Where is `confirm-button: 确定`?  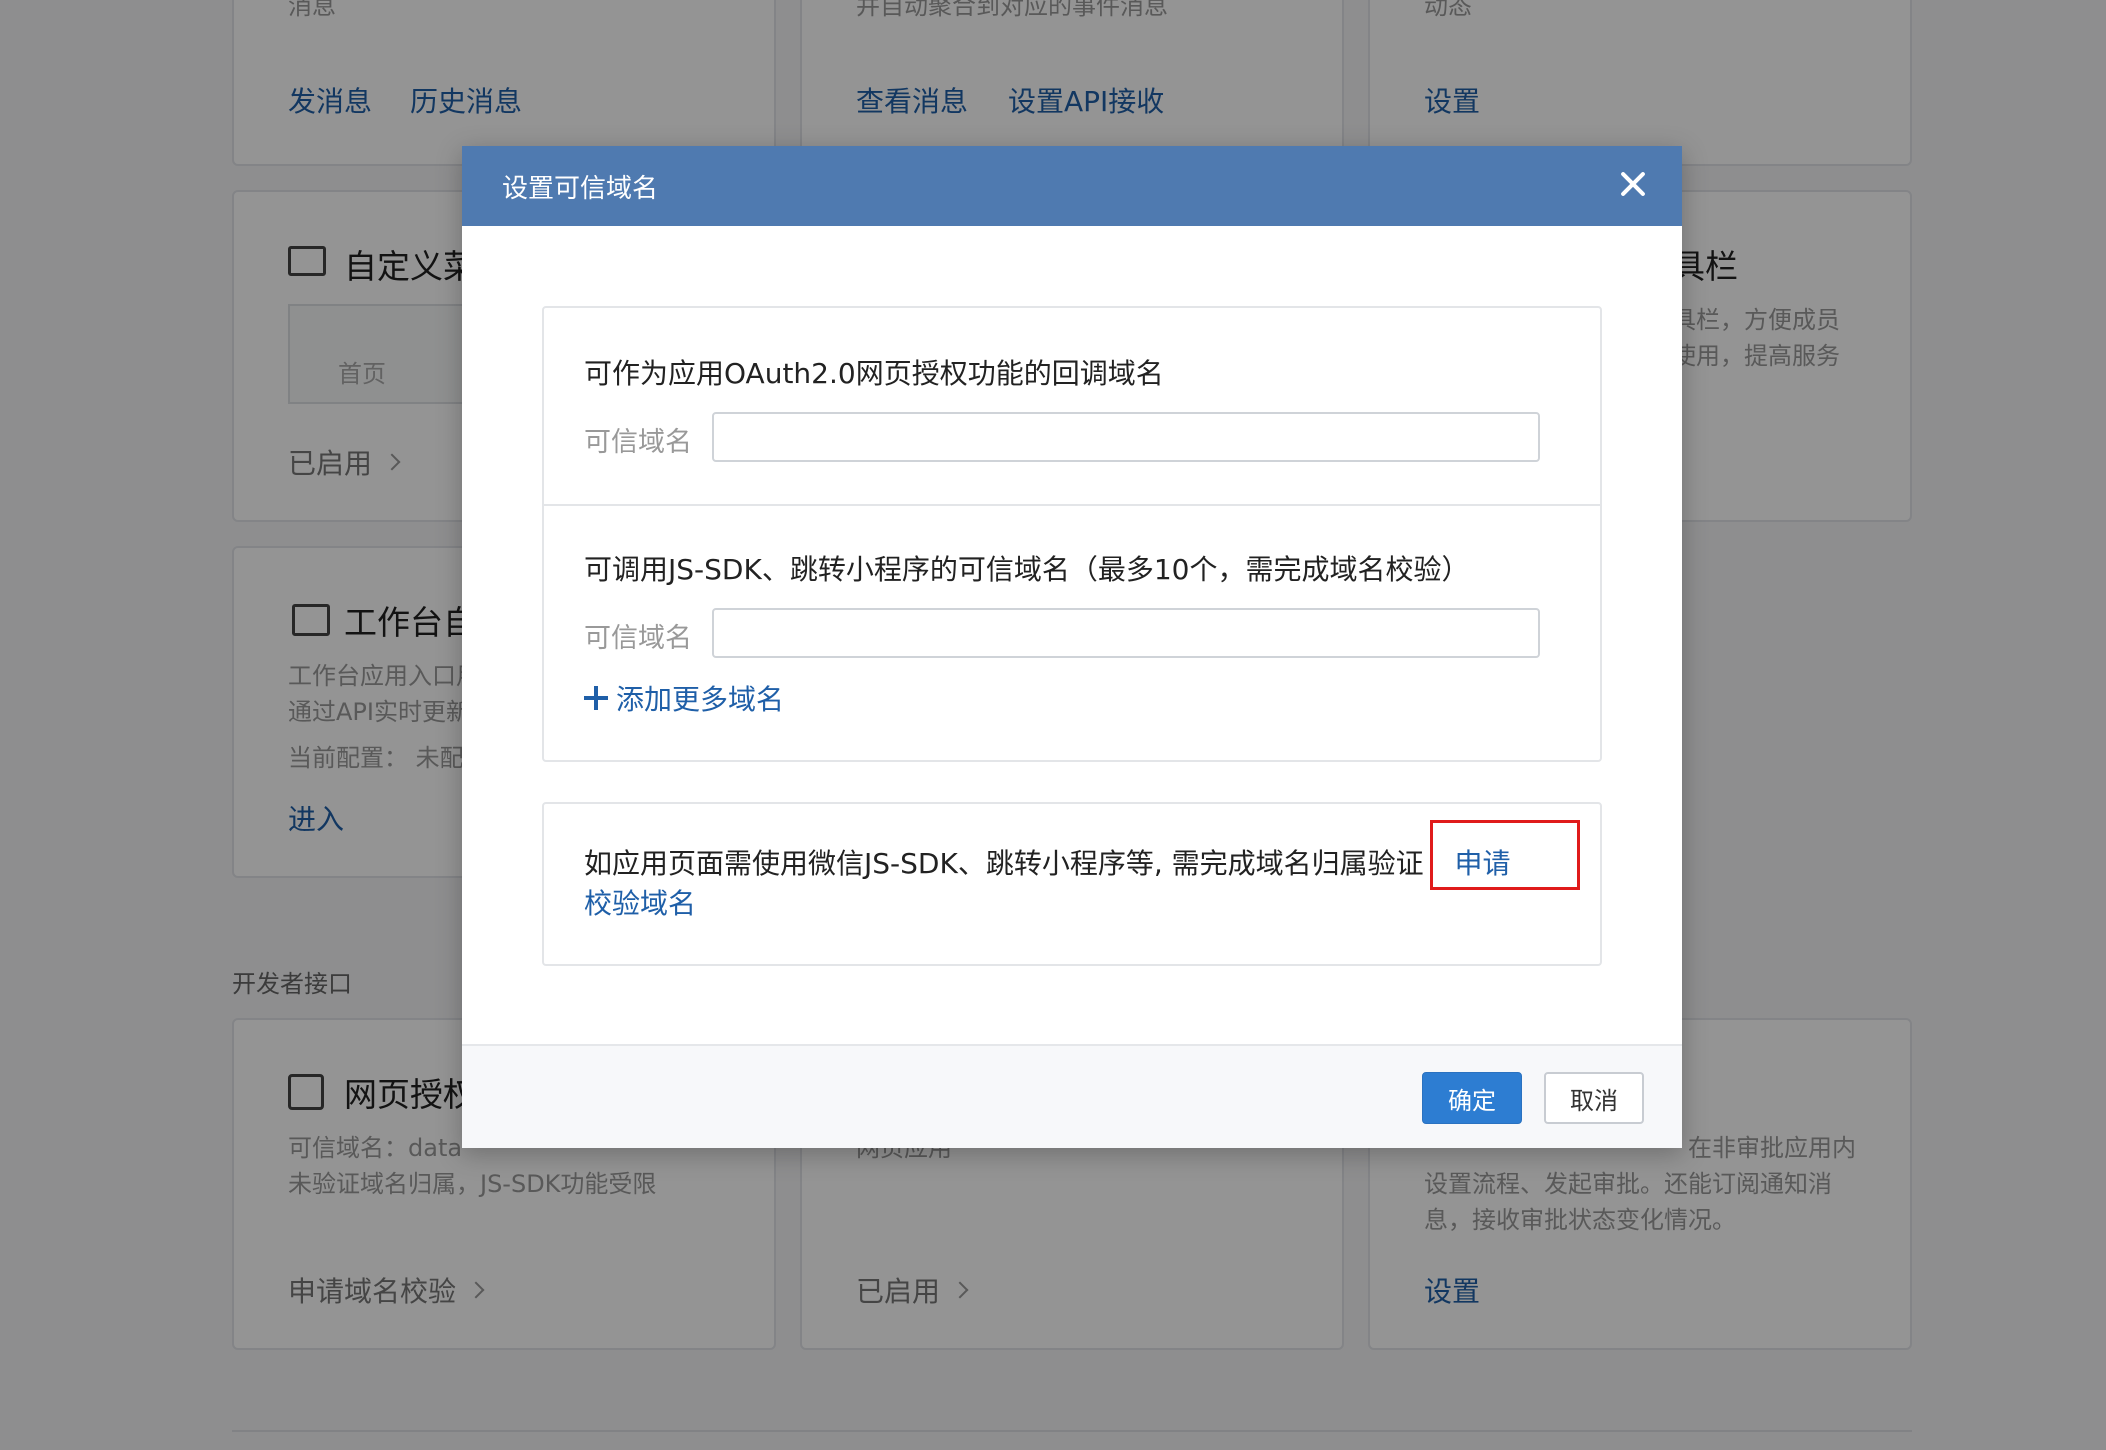
confirm-button: 确定 is located at coordinates (1472, 1098).